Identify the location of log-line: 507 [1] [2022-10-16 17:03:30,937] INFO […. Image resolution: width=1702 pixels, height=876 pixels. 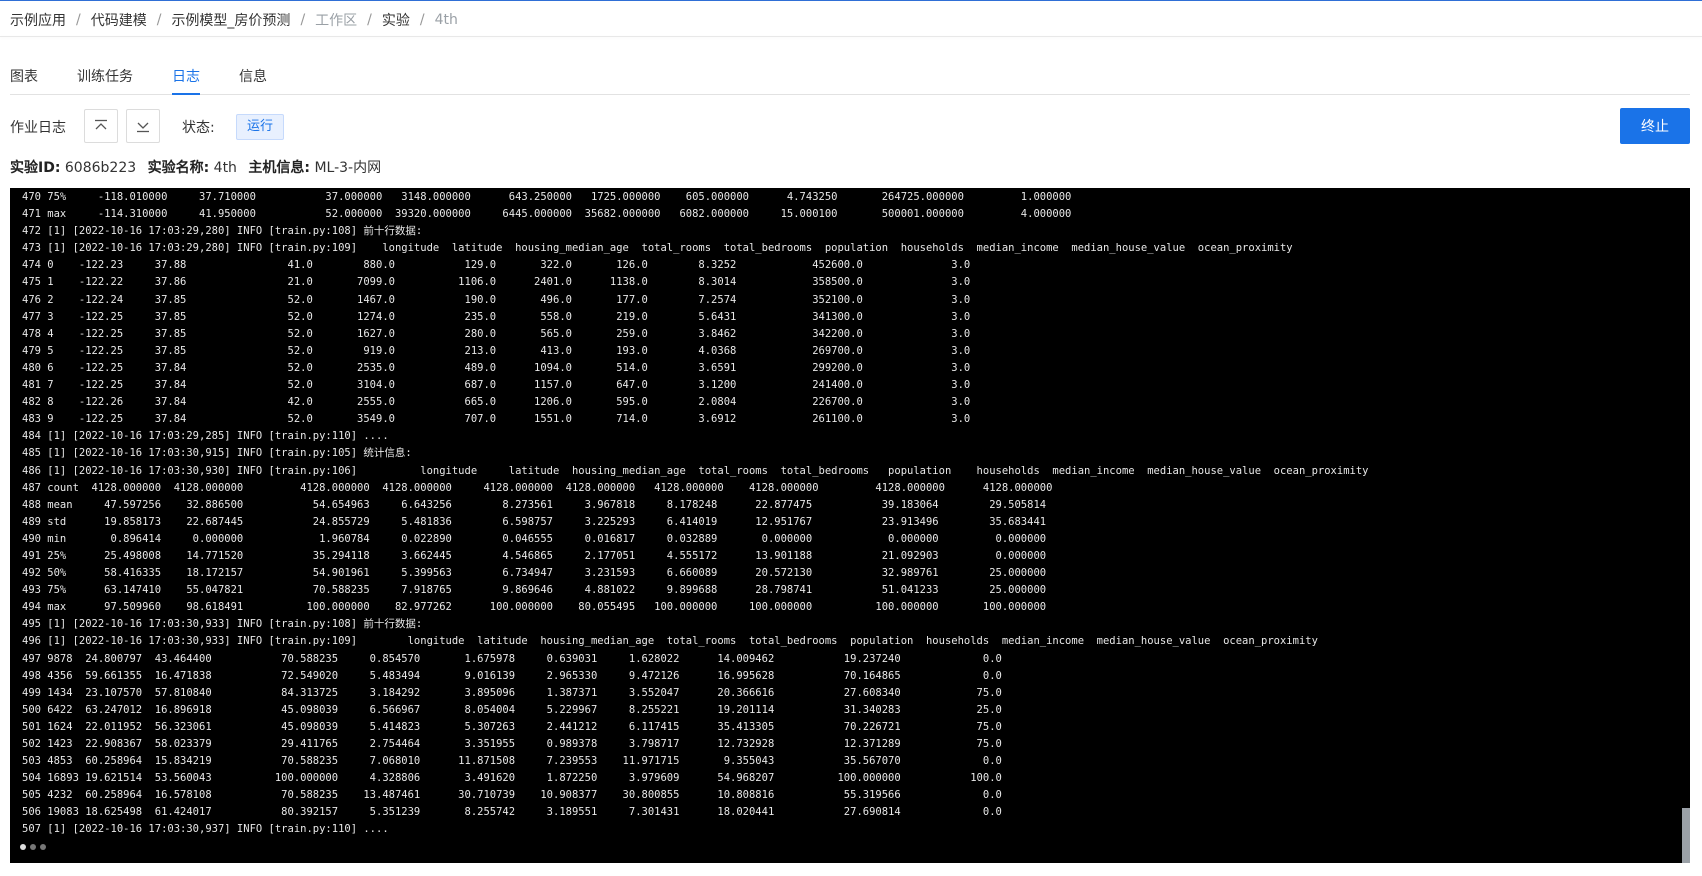
(205, 829).